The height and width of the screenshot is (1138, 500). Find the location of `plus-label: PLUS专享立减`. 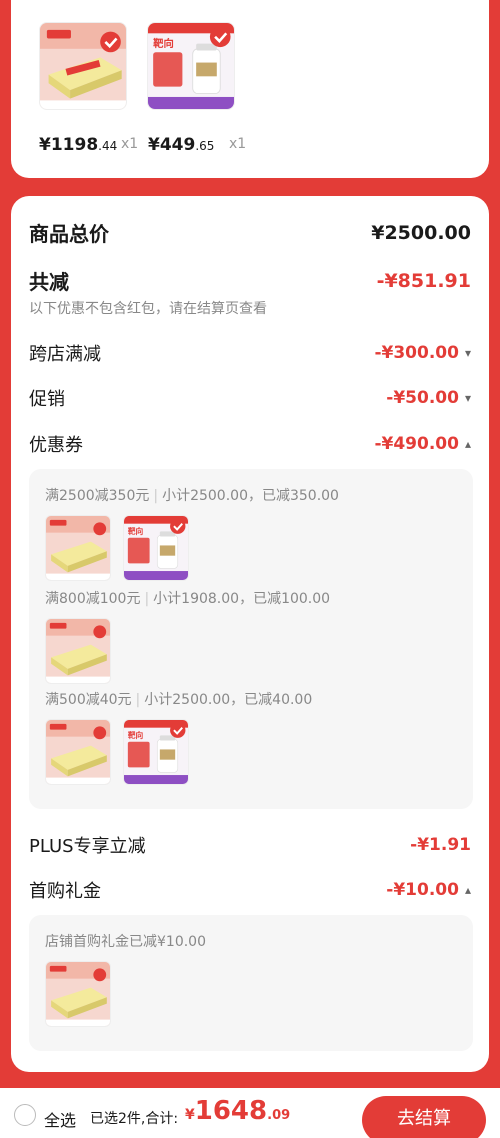

plus-label: PLUS专享立减 is located at coordinates (87, 846).